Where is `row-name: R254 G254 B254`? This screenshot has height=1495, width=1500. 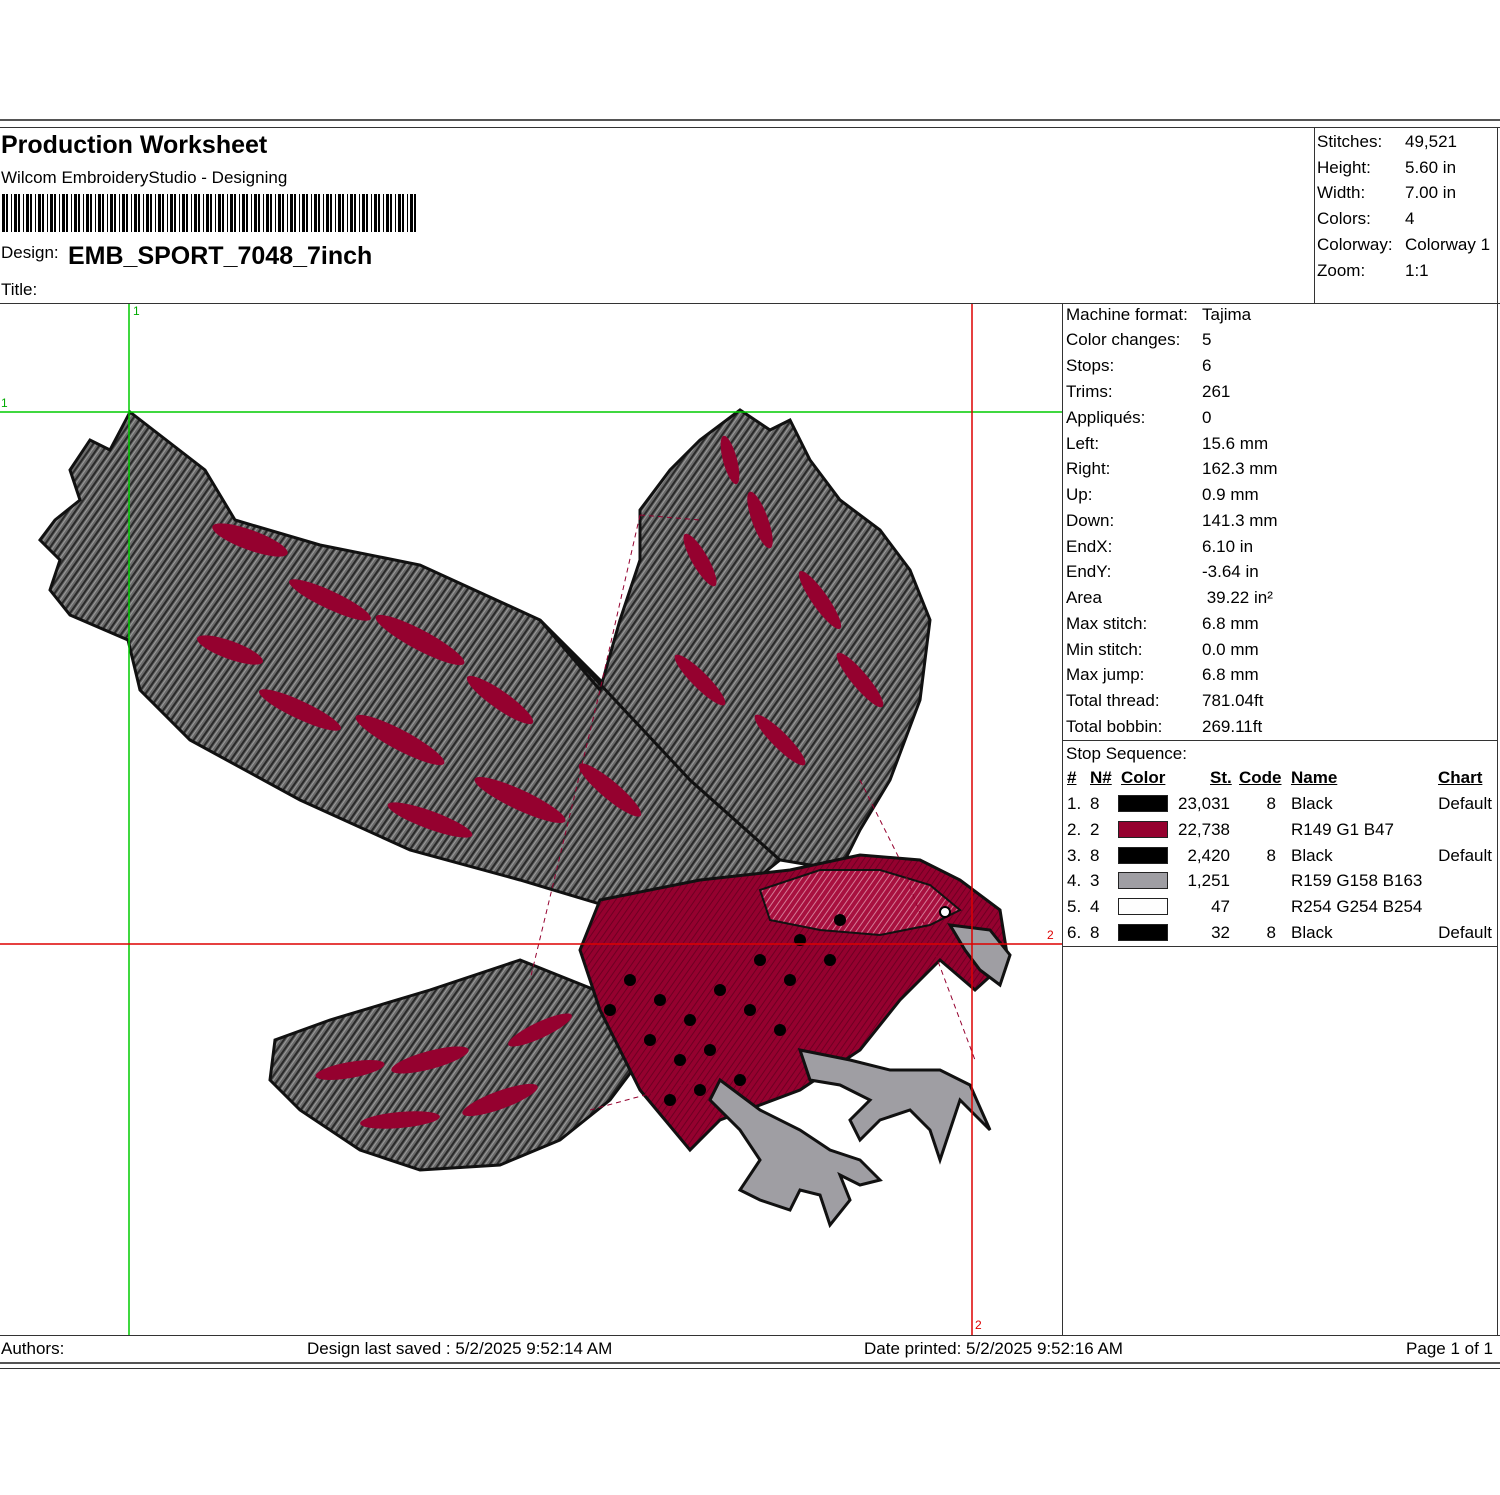
row-name: R254 G254 B254 is located at coordinates (1357, 907).